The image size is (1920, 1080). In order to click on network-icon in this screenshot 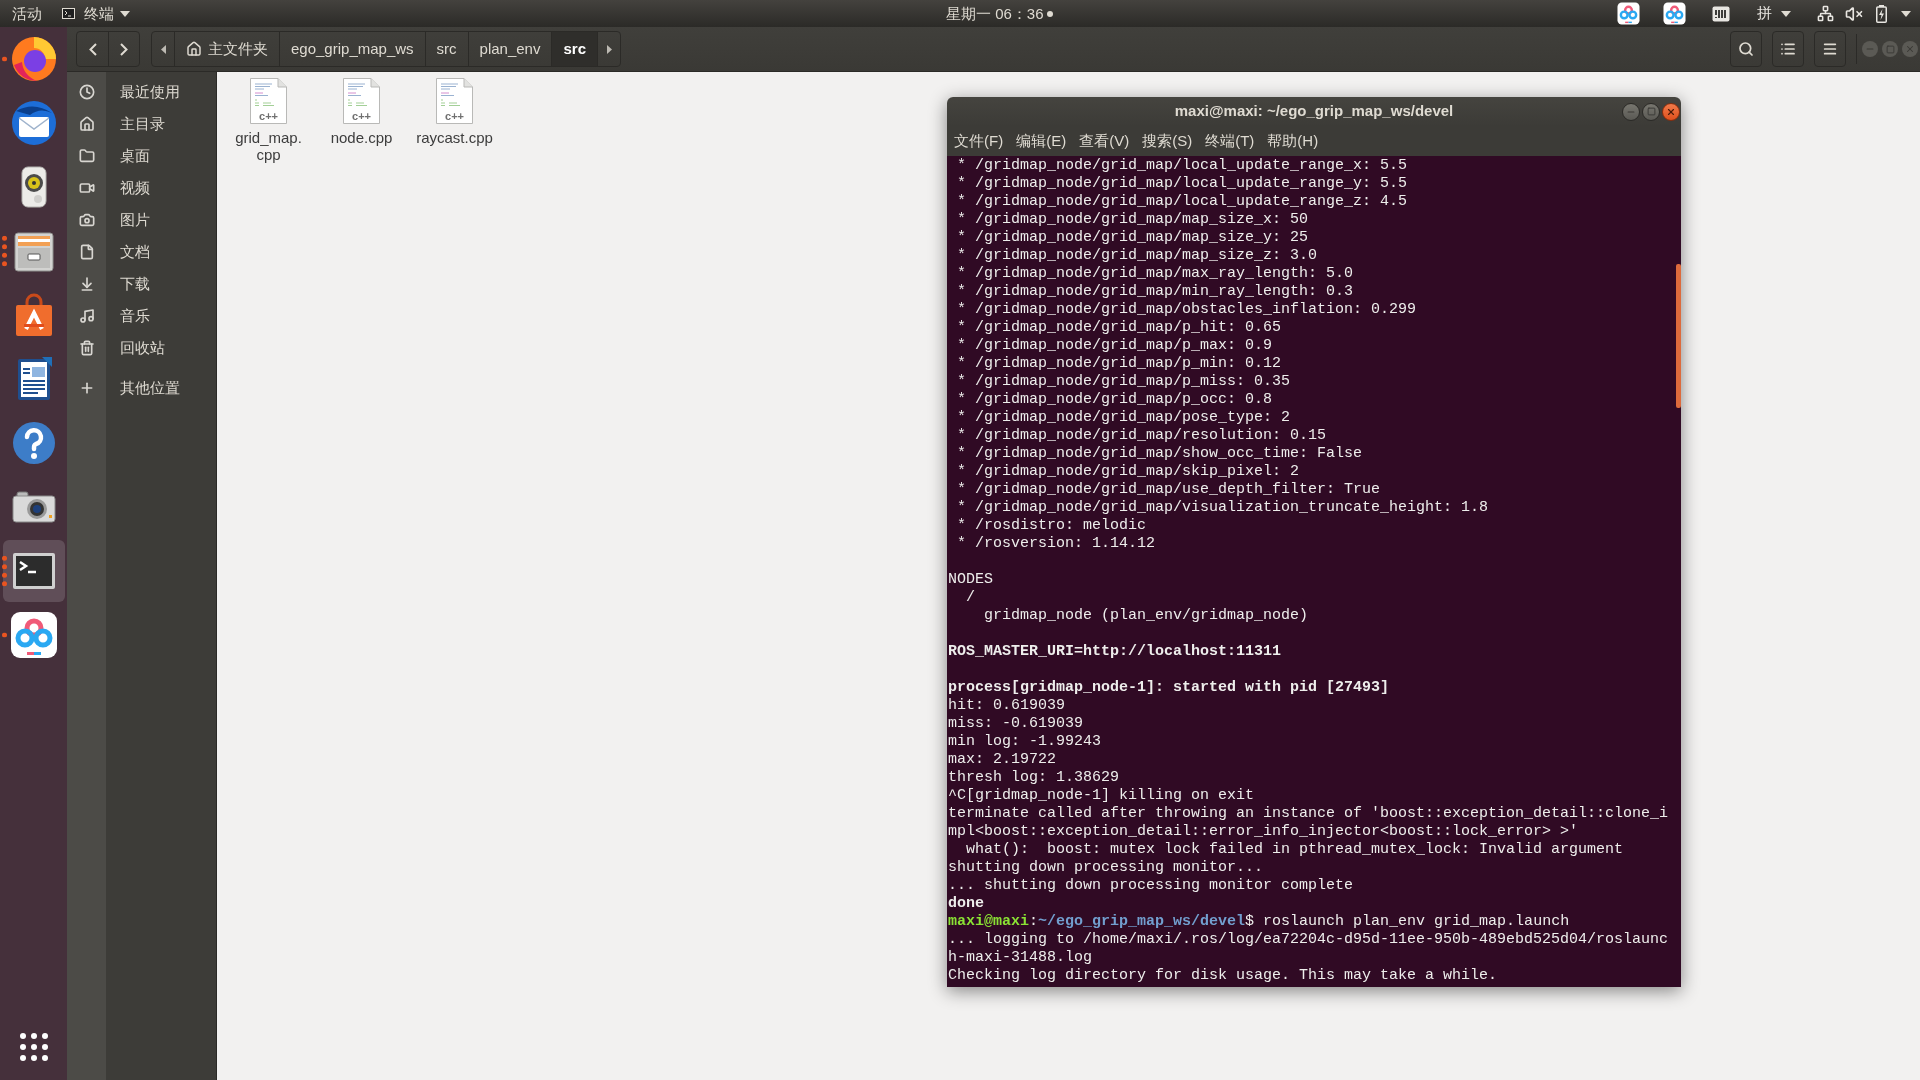, I will do `click(1825, 13)`.